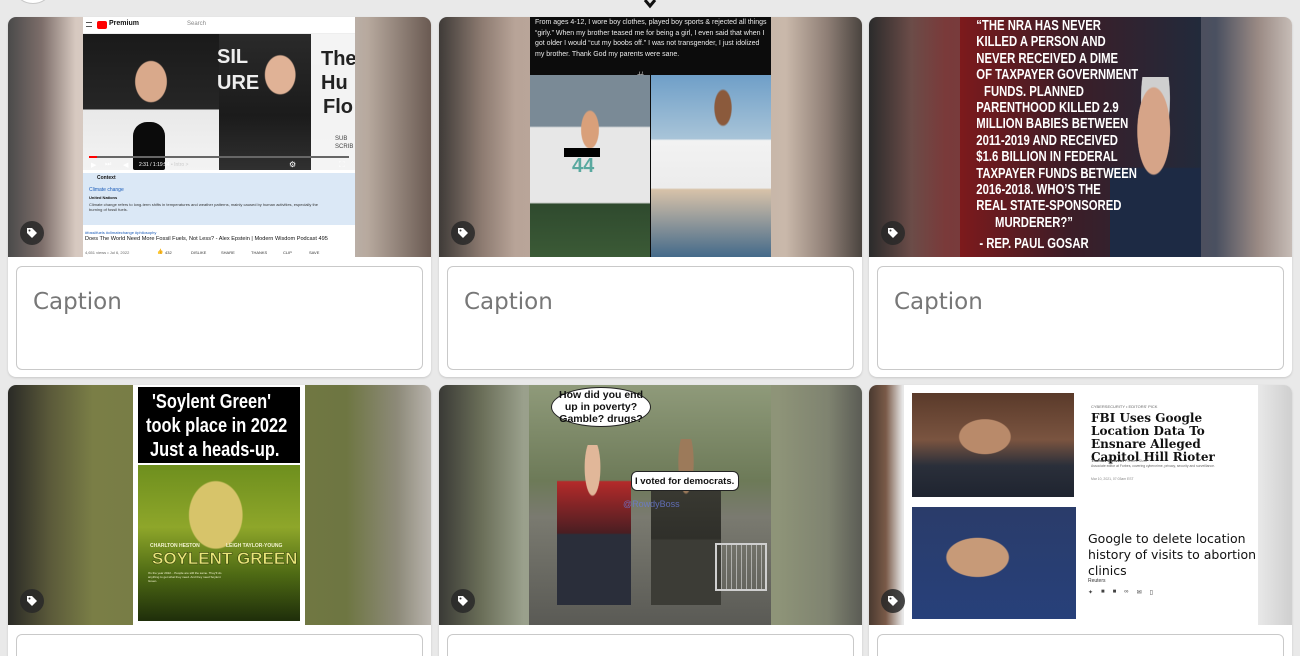 Image resolution: width=1300 pixels, height=656 pixels. I want to click on headline-line: 'Soylent Green', so click(211, 402).